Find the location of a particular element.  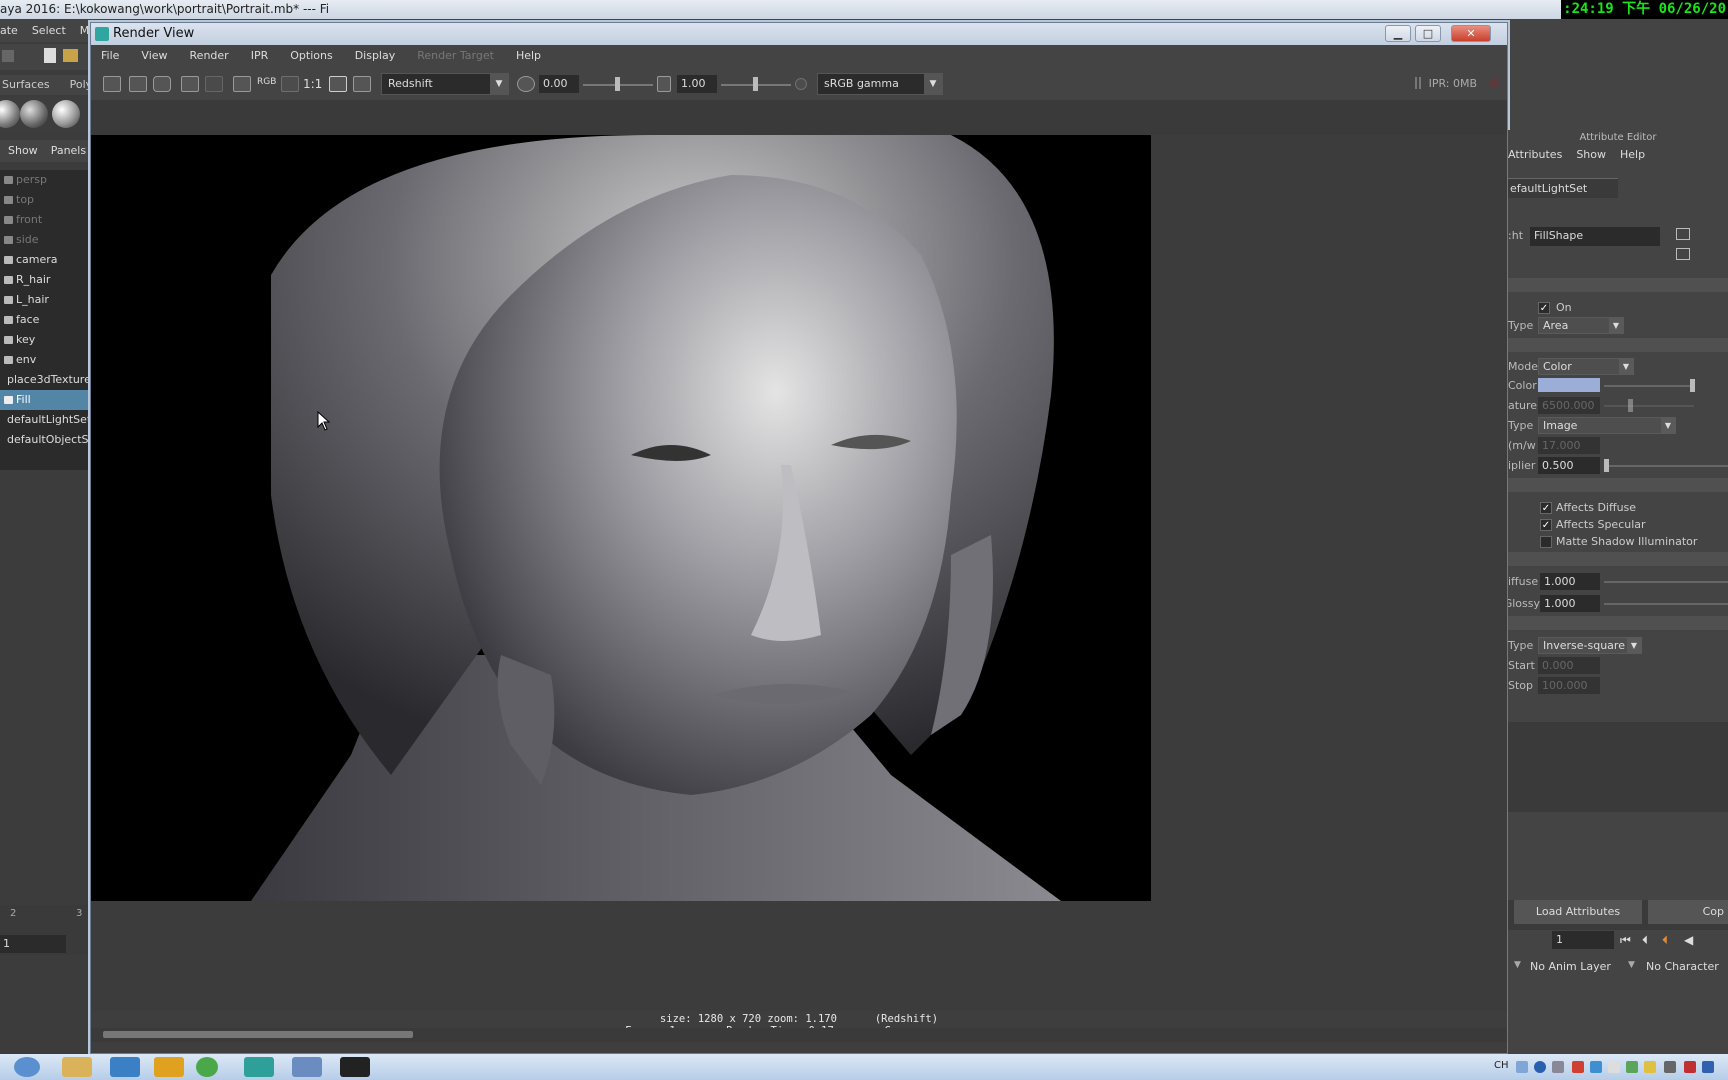

exposure-icon is located at coordinates (526, 84).